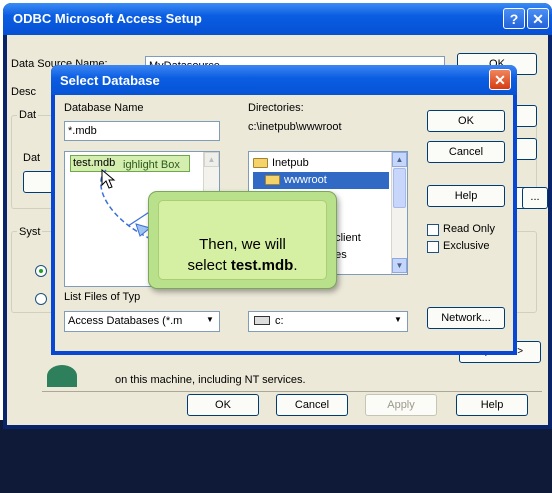  Describe the element at coordinates (262, 265) in the screenshot. I see `callout-bold-filename: test.mdb` at that location.